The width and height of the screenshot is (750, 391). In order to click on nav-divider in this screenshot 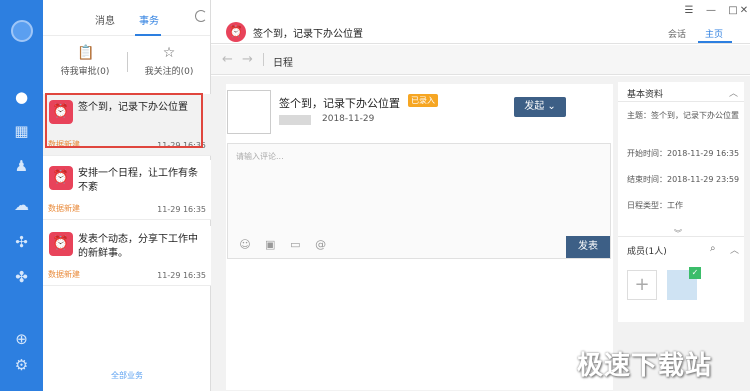, I will do `click(263, 59)`.